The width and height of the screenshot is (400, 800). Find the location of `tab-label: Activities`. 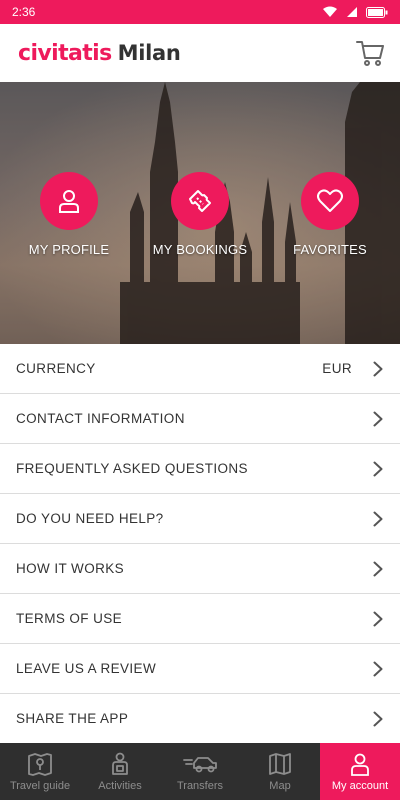

tab-label: Activities is located at coordinates (120, 786).